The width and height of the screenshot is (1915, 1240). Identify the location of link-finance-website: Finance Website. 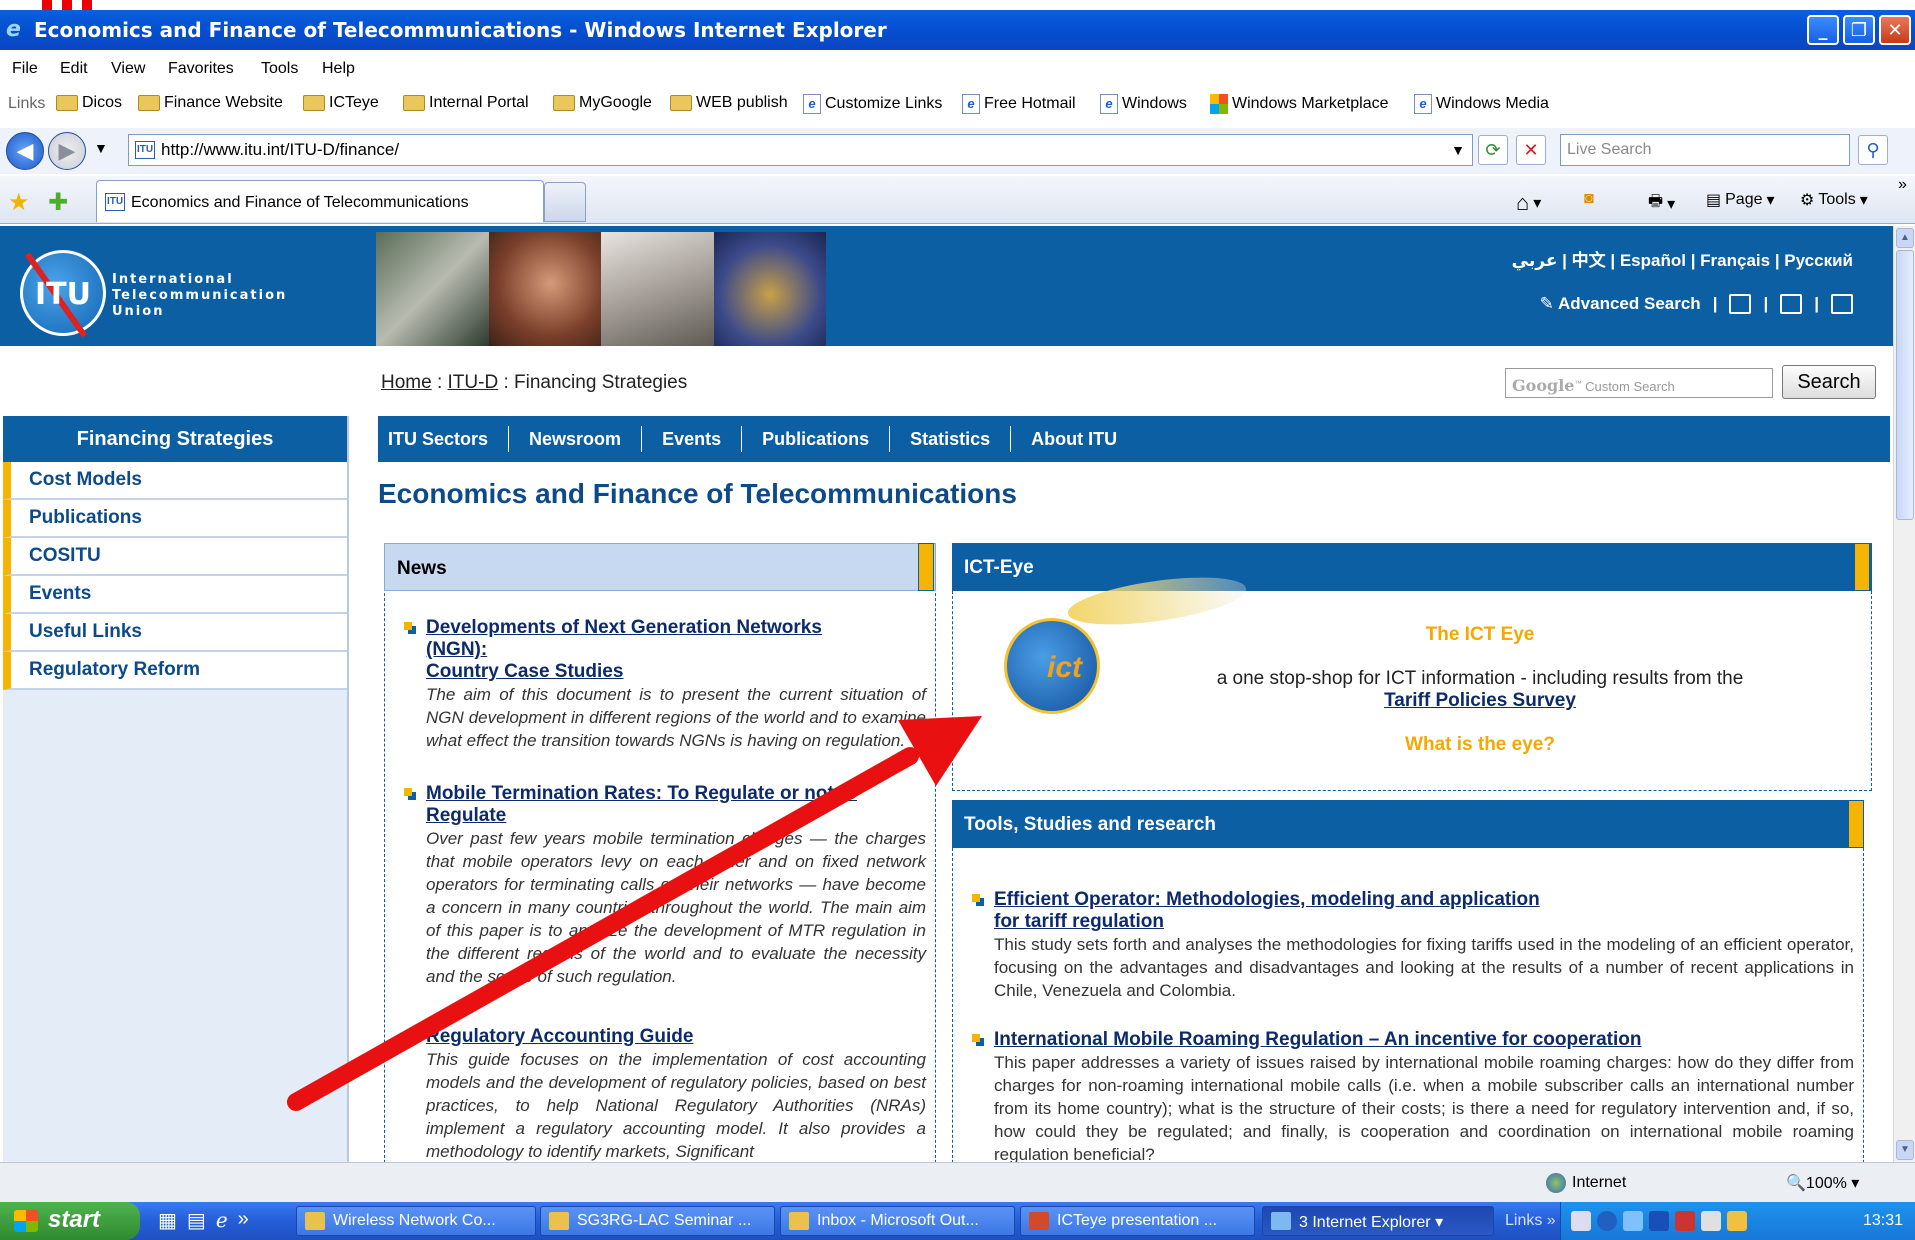
(210, 103).